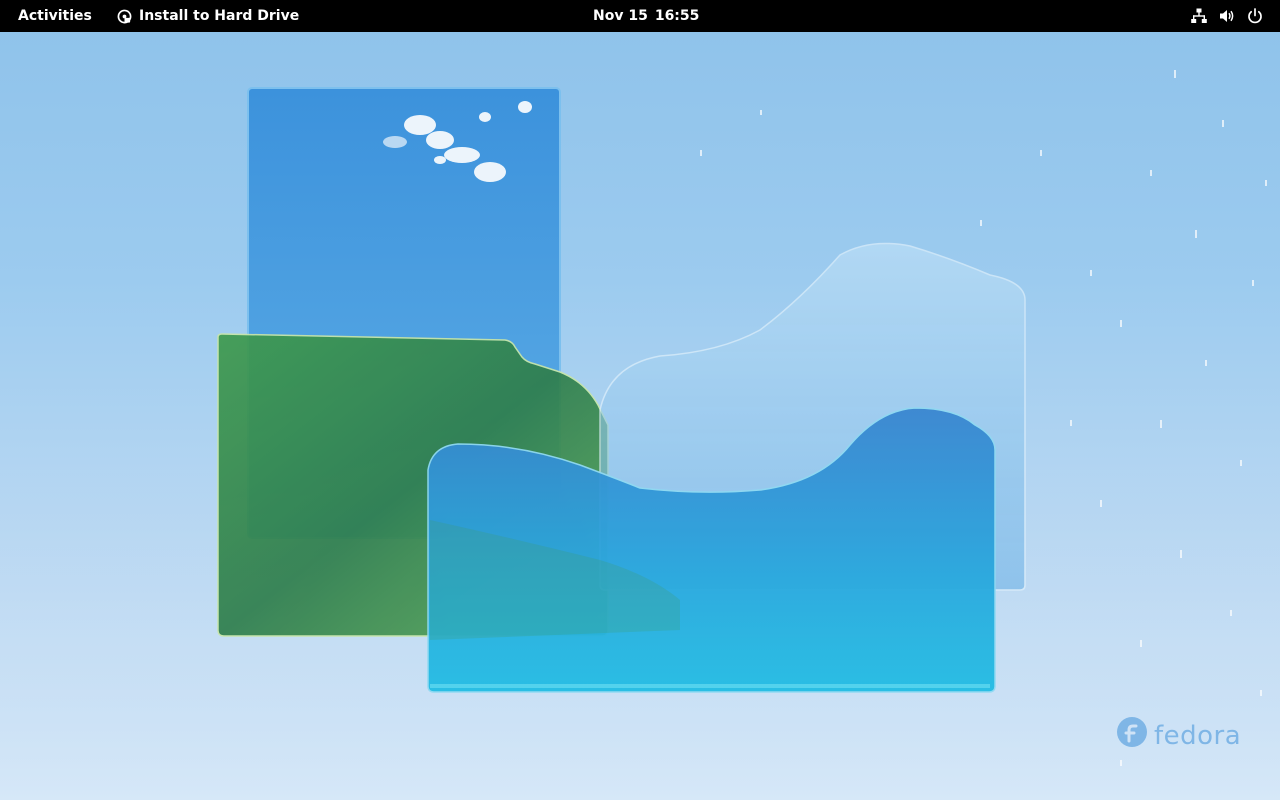 The height and width of the screenshot is (800, 1280). I want to click on fedora-watermark: fedora, so click(1178, 735).